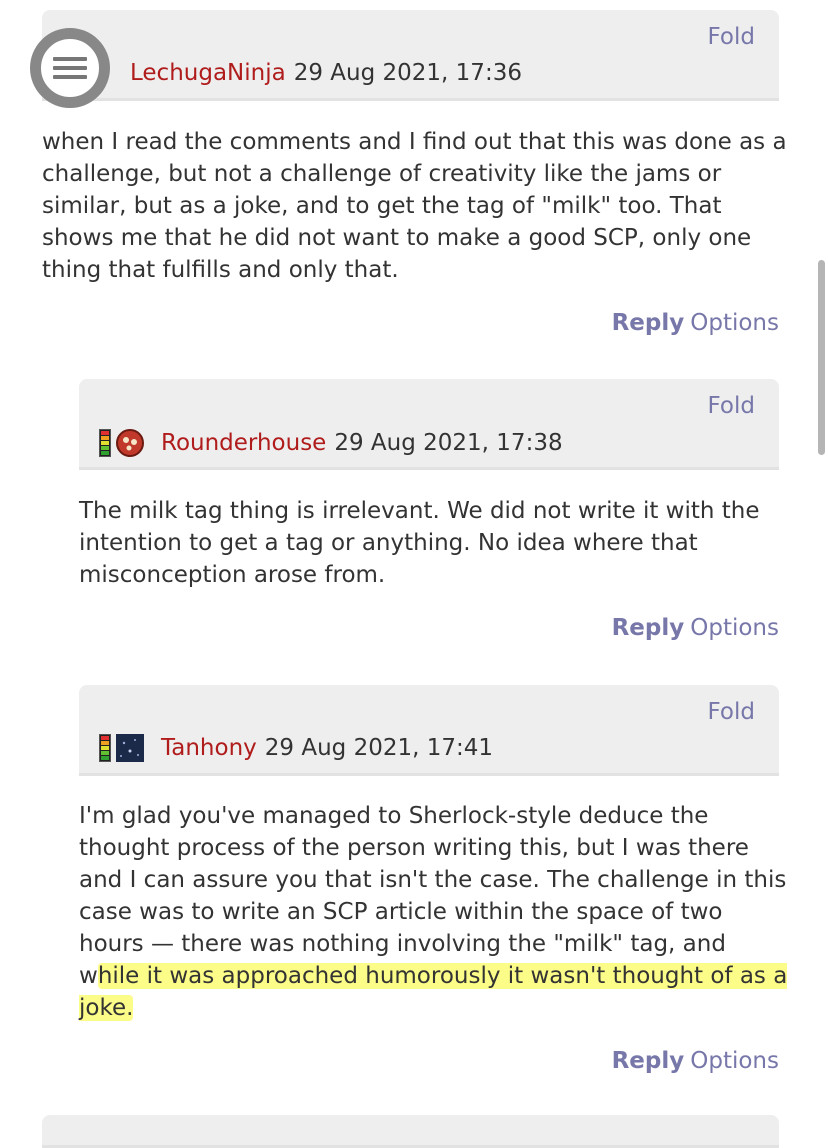 The image size is (828, 1148). Describe the element at coordinates (429, 424) in the screenshot. I see `comment-header: Fold Rounderhouse 29 Aug 2021, 17:38` at that location.